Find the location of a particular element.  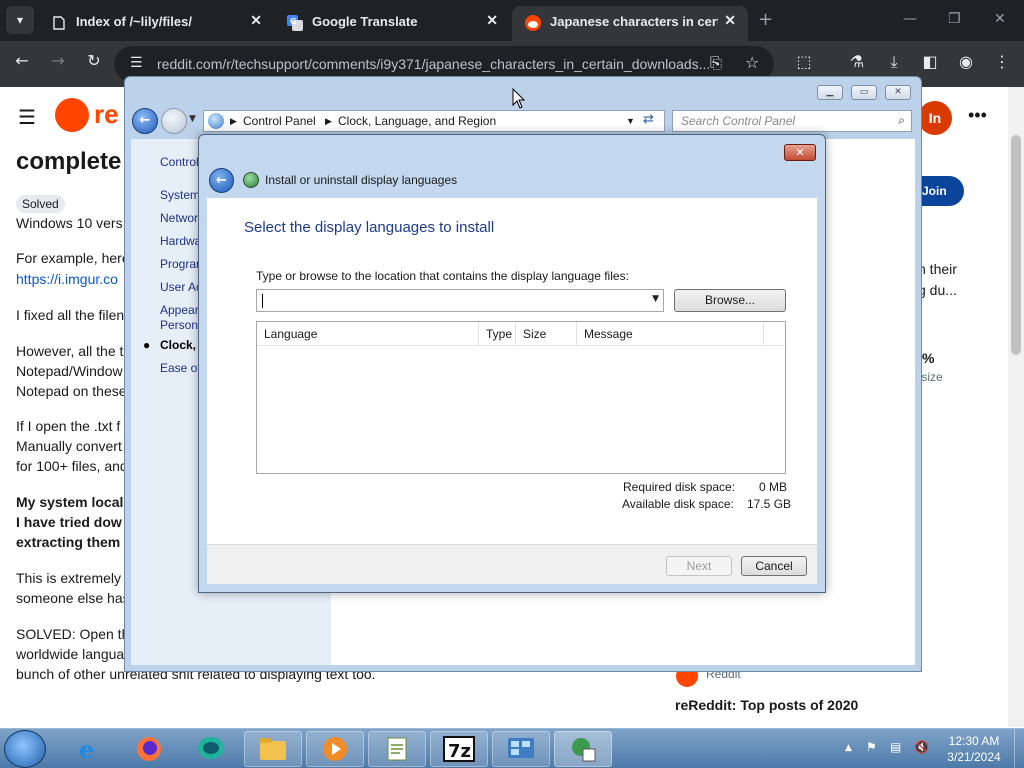

cp-search-input: Search Control Panel ⌕ is located at coordinates (792, 121).